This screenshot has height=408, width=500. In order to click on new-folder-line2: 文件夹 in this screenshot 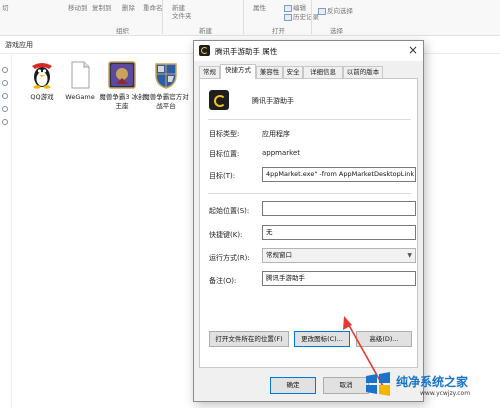, I will do `click(182, 15)`.